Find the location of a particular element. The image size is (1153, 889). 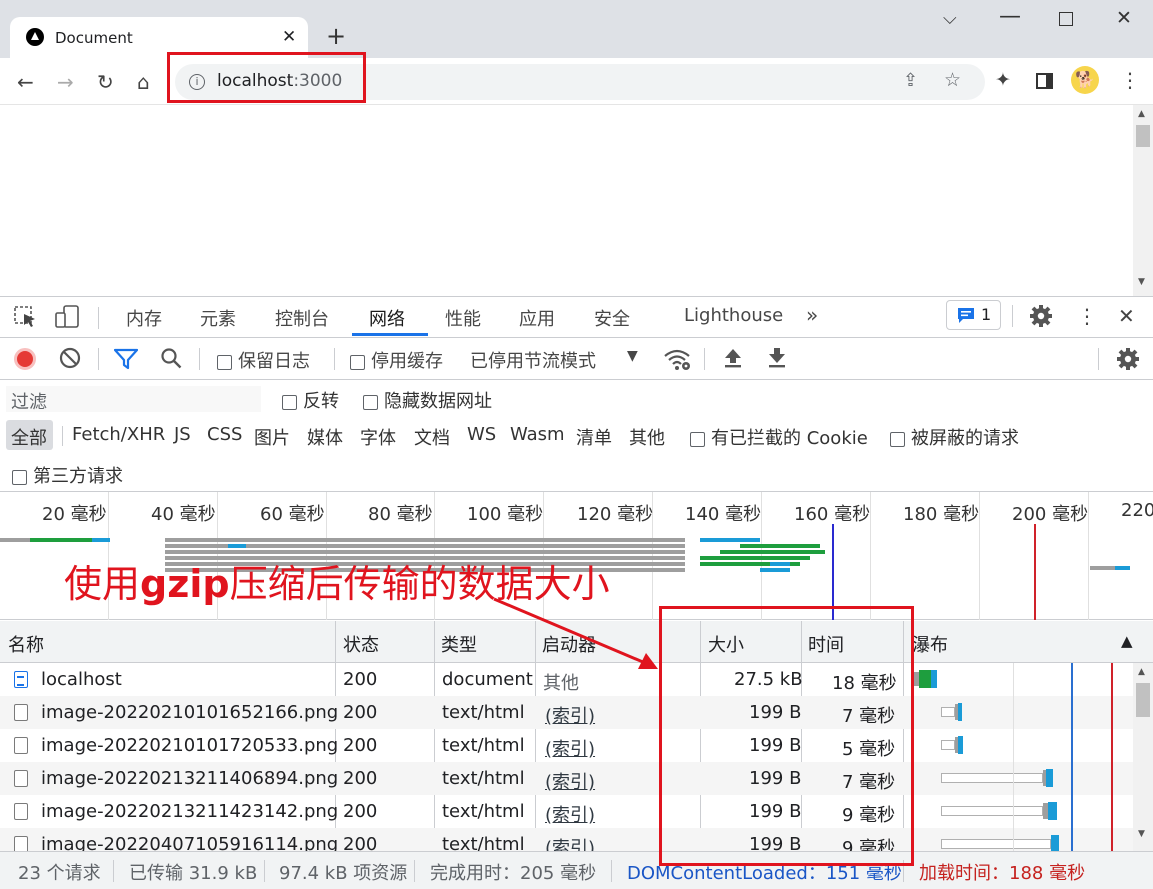

type-filter-all: 全部 is located at coordinates (29, 437).